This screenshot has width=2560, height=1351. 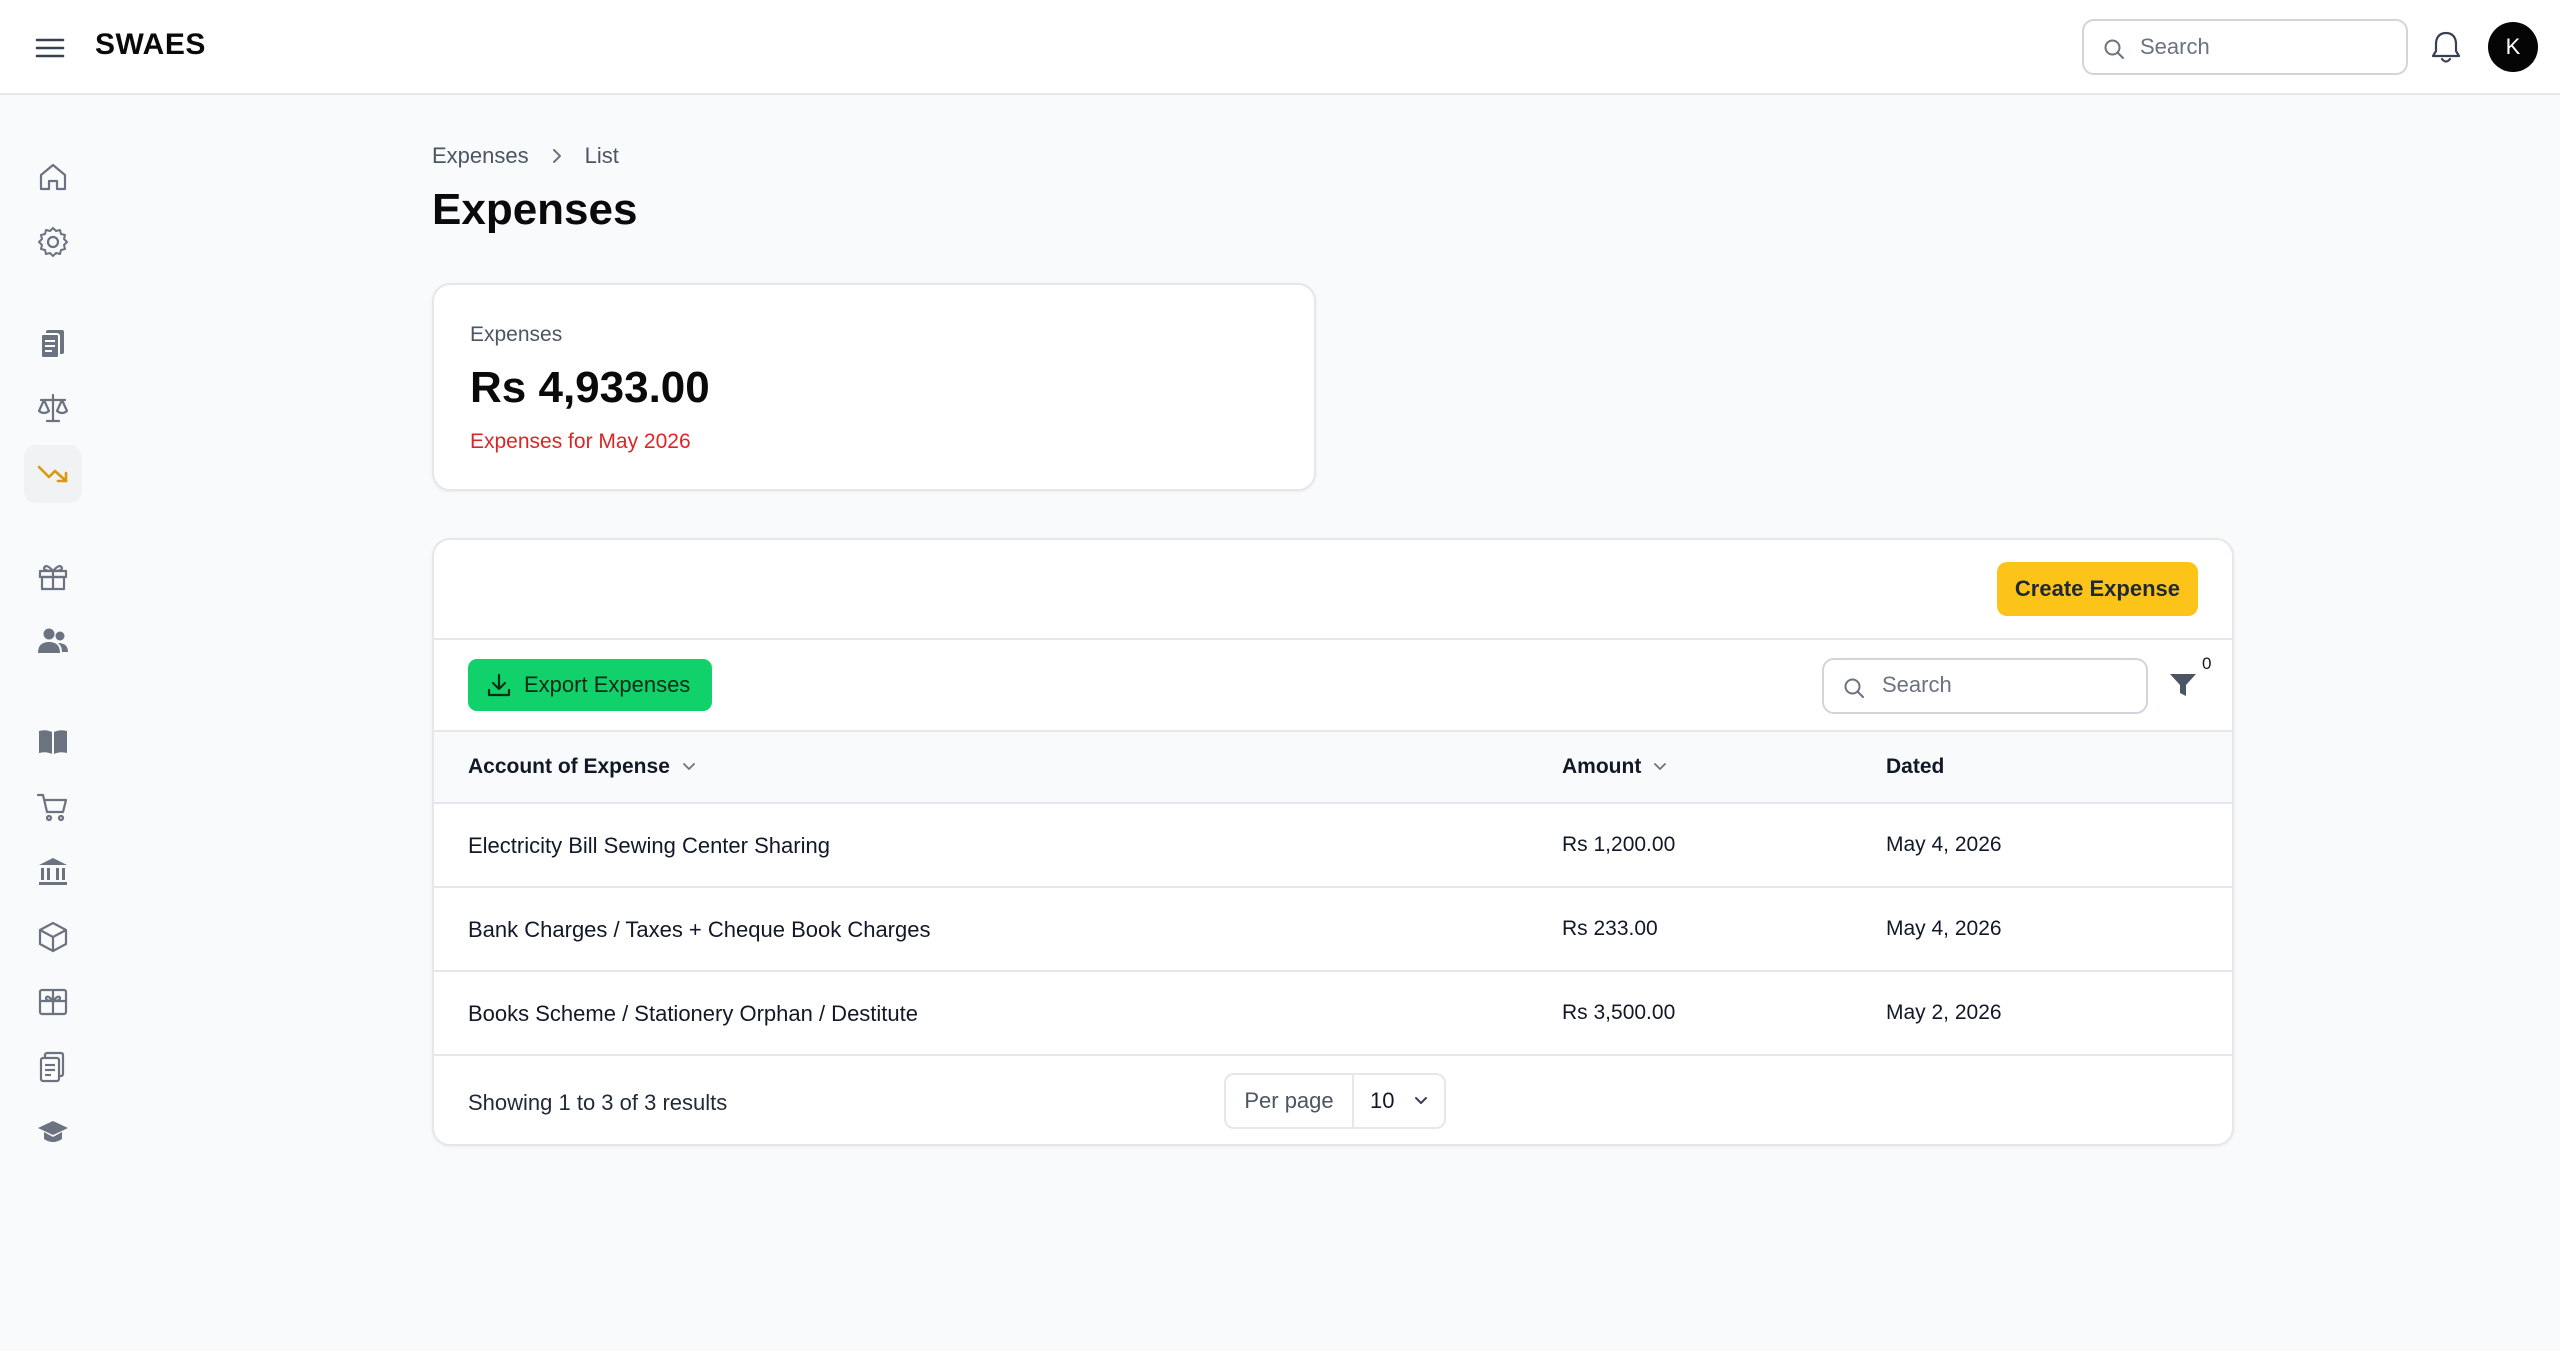 What do you see at coordinates (1619, 1012) in the screenshot?
I see `cell-amount: Rs 3,500.00` at bounding box center [1619, 1012].